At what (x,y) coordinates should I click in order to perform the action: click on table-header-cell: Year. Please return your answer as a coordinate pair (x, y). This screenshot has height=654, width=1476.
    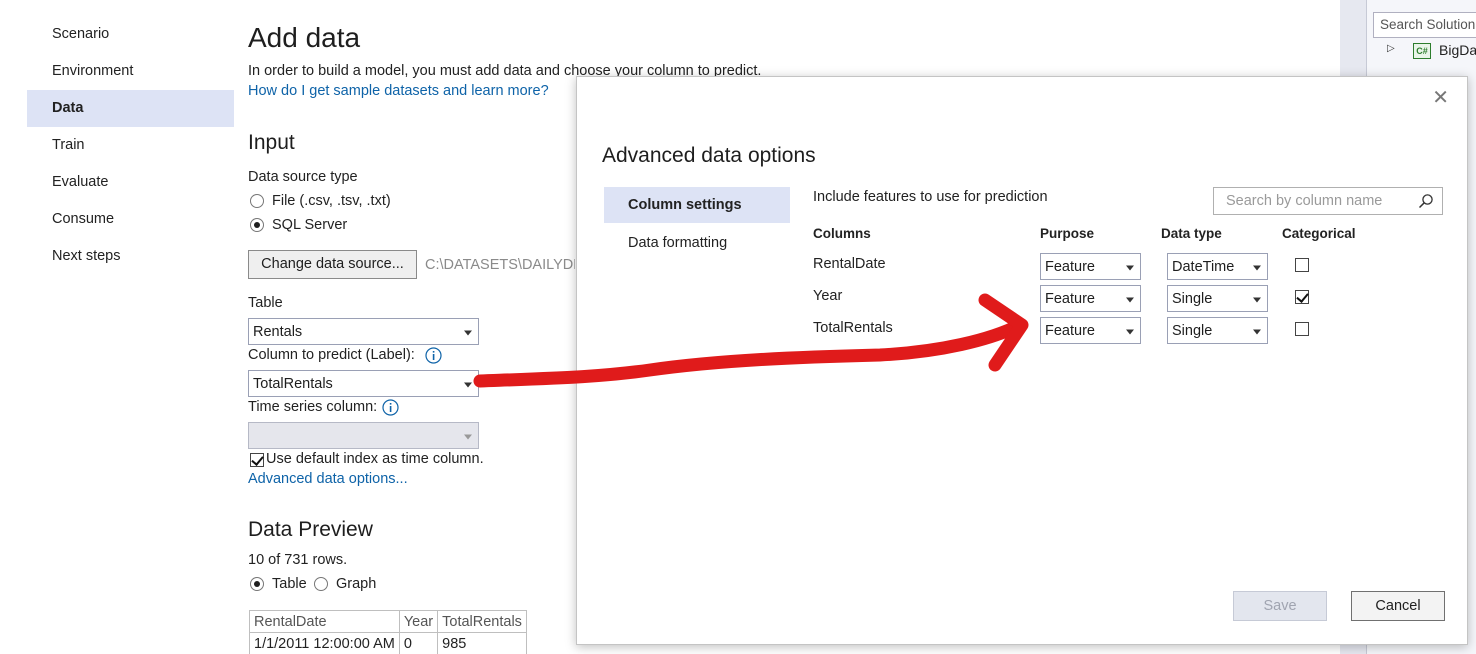
    Looking at the image, I should click on (418, 621).